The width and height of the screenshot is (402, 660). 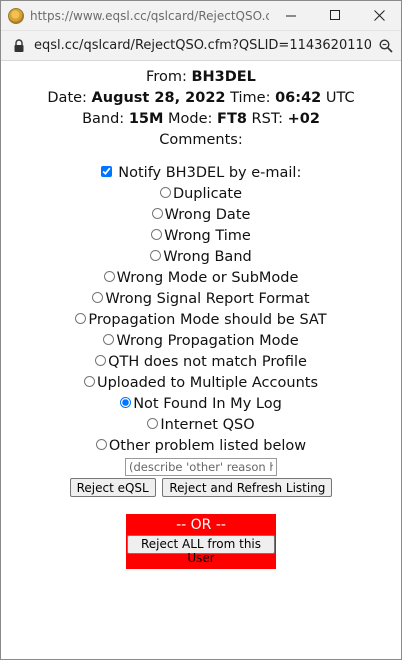 I want to click on reject-and-refresh-button: Reject and Refresh Listing, so click(x=247, y=487).